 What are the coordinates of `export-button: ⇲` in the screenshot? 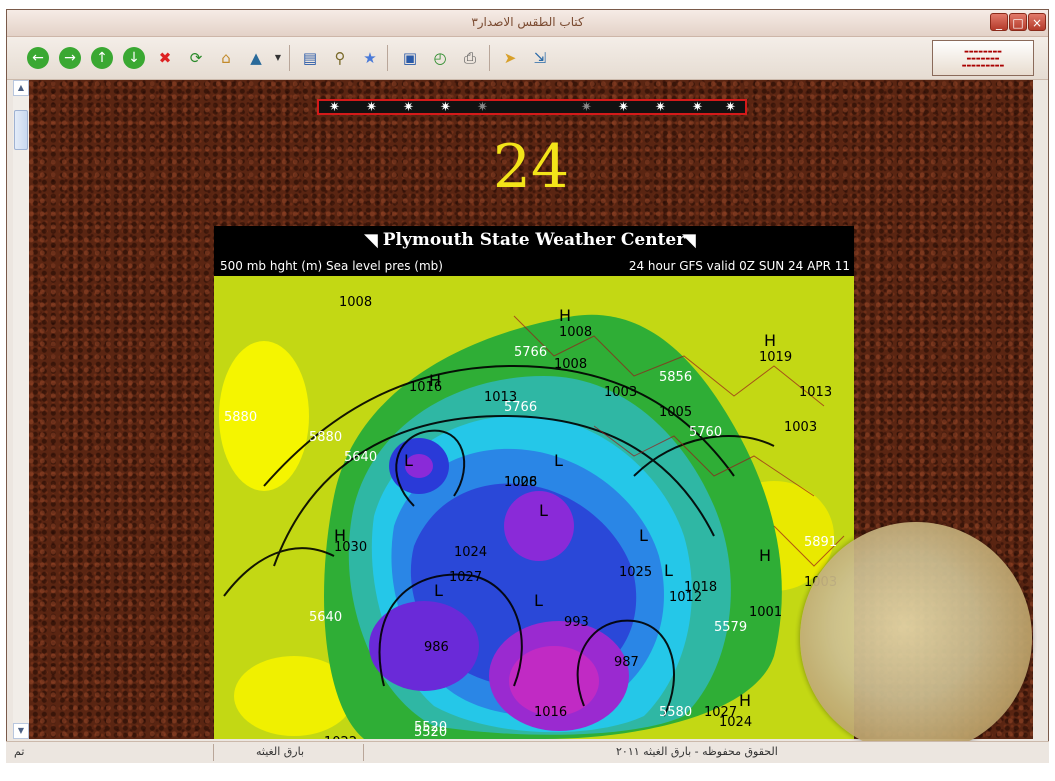 It's located at (540, 58).